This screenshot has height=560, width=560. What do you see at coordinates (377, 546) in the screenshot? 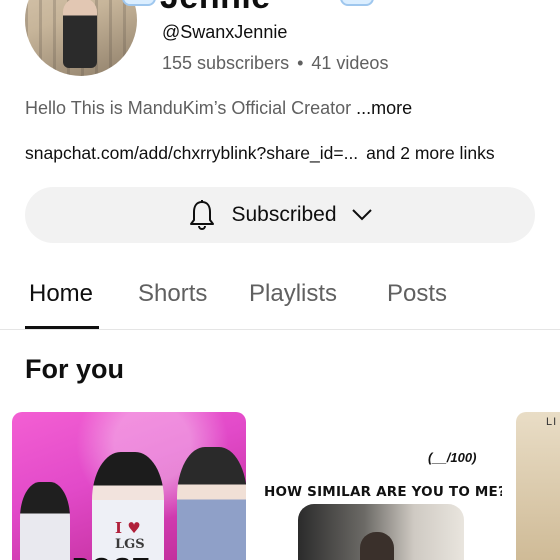
I see `photo-silhouette` at bounding box center [377, 546].